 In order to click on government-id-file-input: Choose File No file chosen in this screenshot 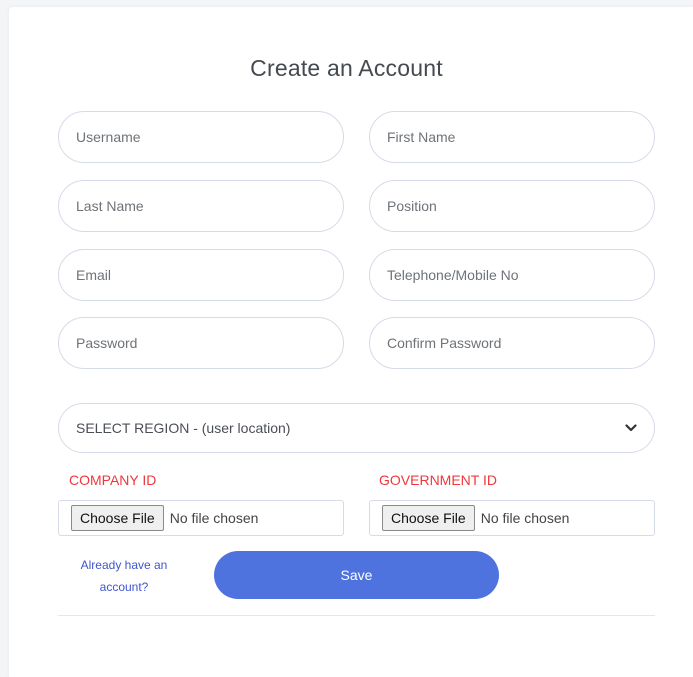, I will do `click(512, 518)`.